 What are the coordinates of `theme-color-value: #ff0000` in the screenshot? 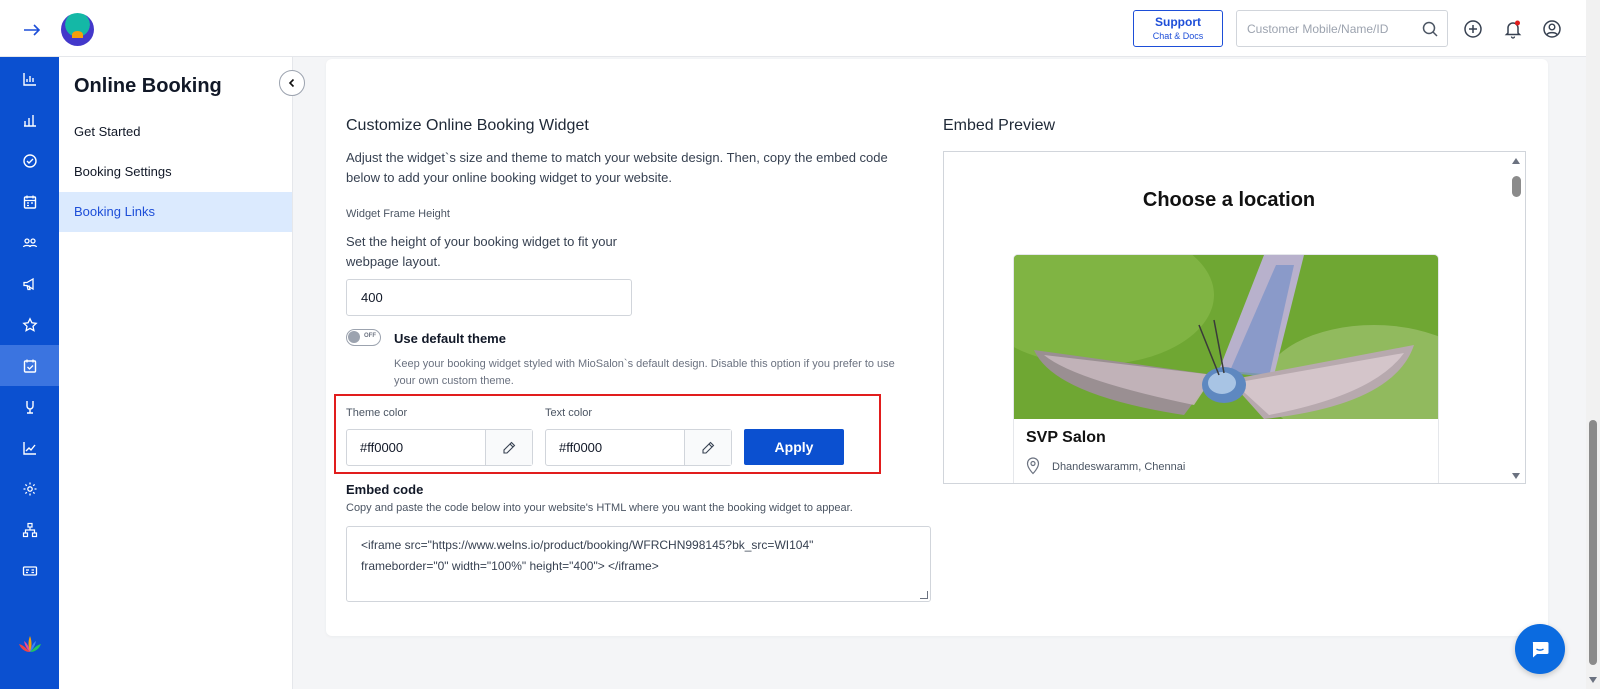 It's located at (382, 447).